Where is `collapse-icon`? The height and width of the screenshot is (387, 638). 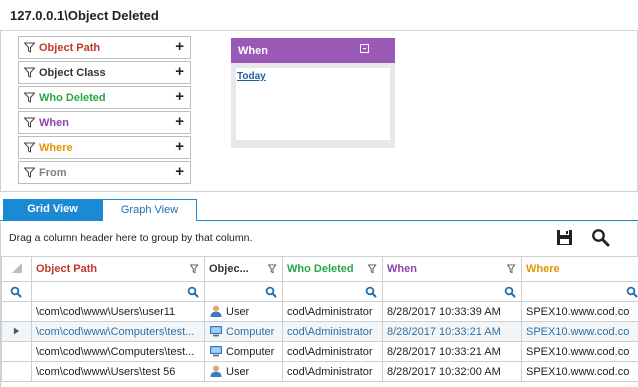
collapse-icon is located at coordinates (364, 48).